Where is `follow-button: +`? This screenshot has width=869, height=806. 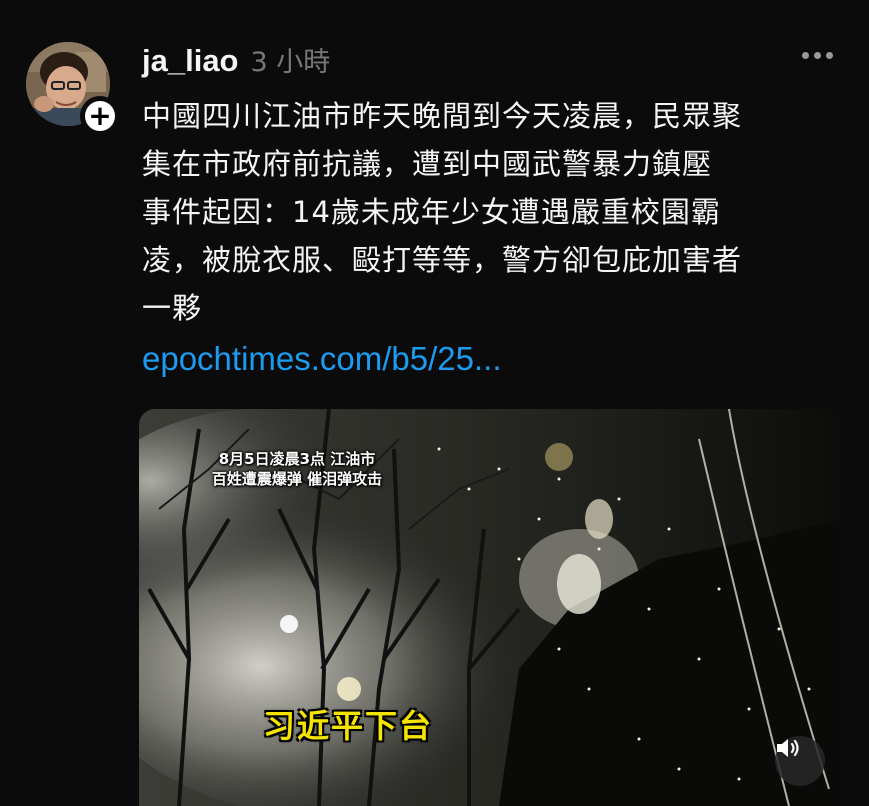 follow-button: + is located at coordinates (100, 116).